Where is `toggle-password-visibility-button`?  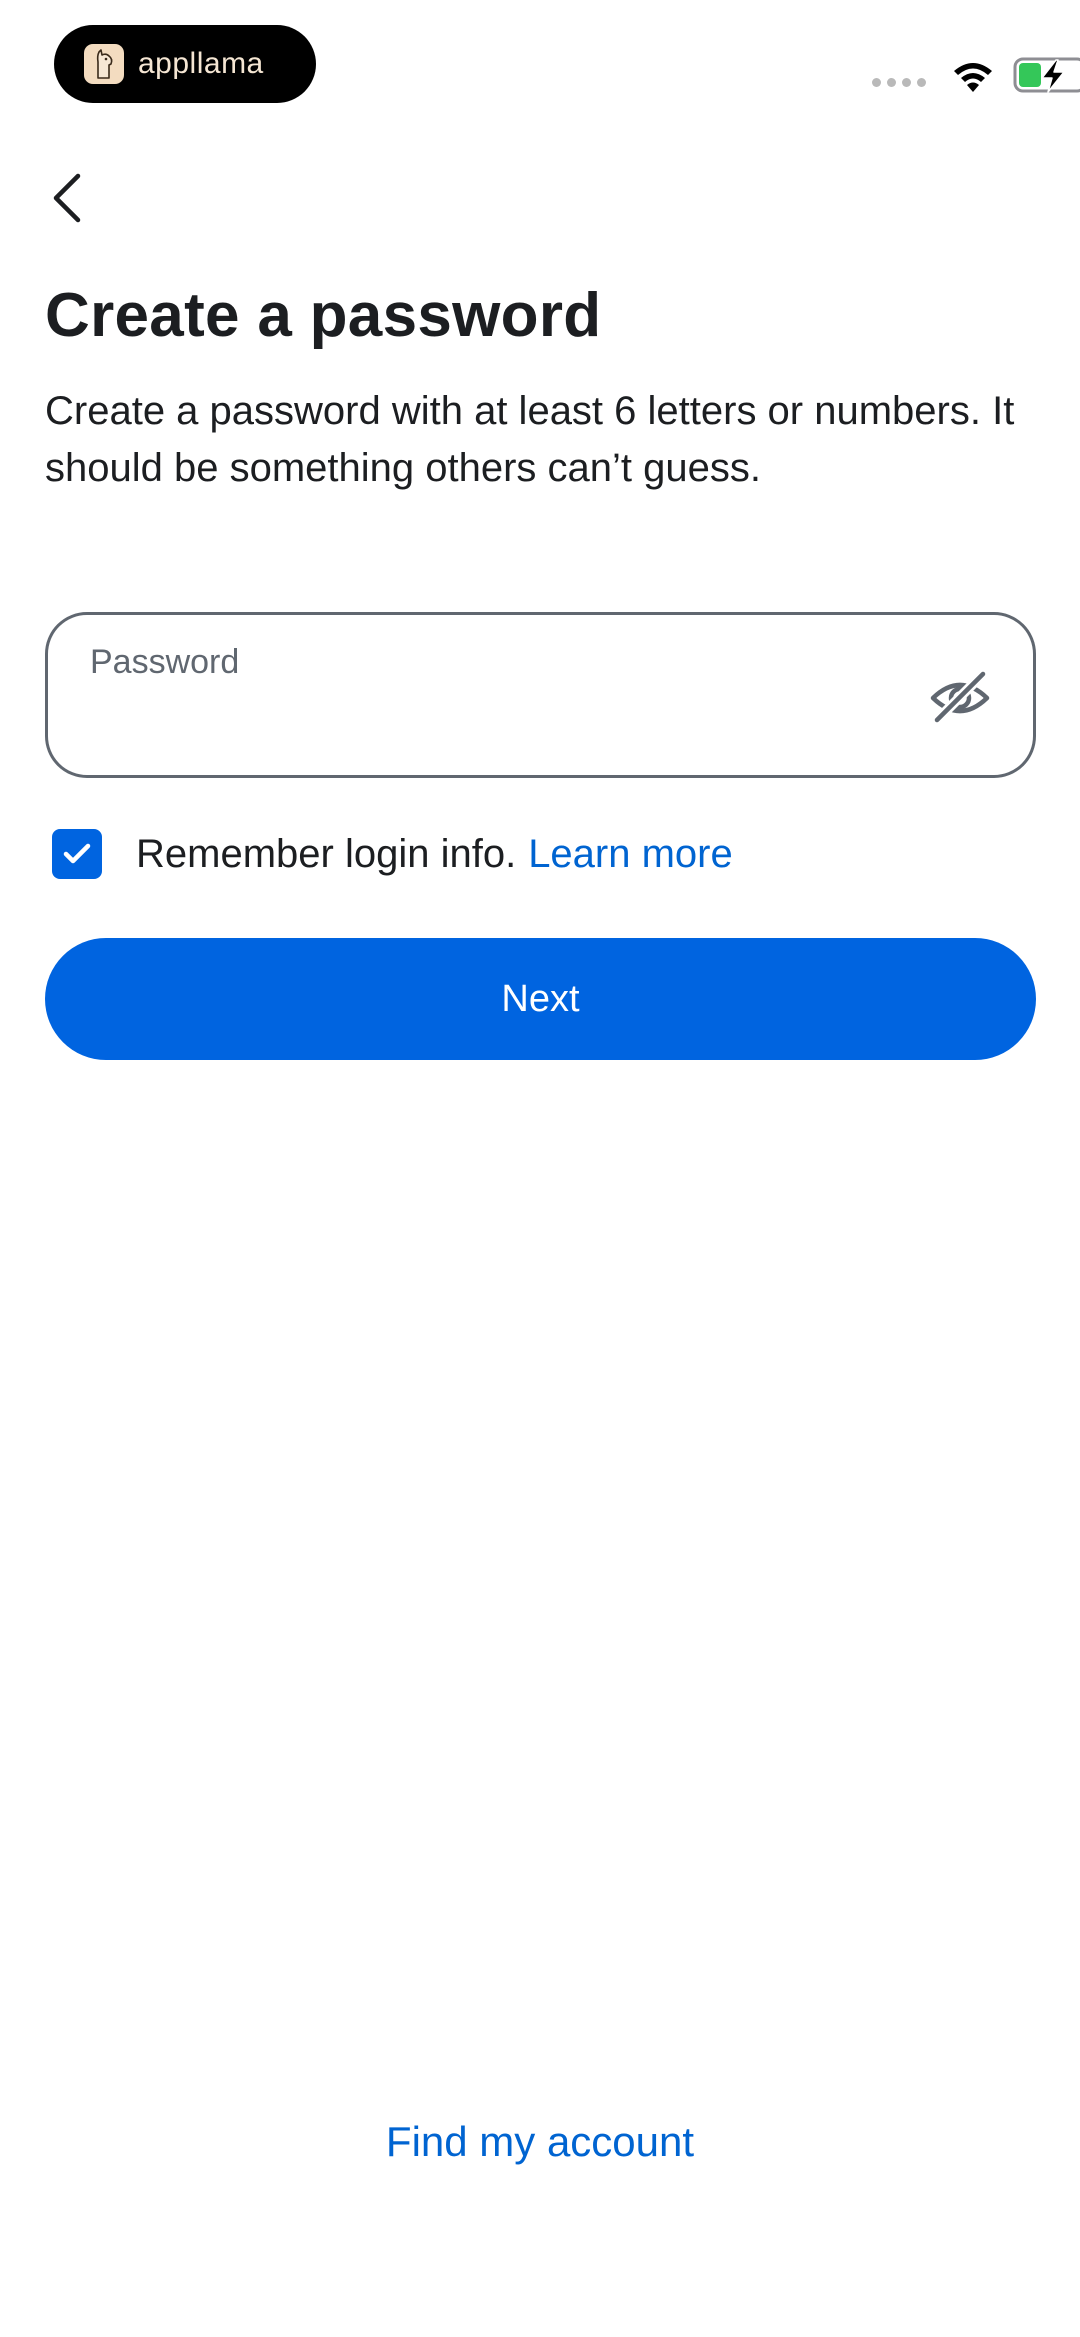 toggle-password-visibility-button is located at coordinates (960, 698).